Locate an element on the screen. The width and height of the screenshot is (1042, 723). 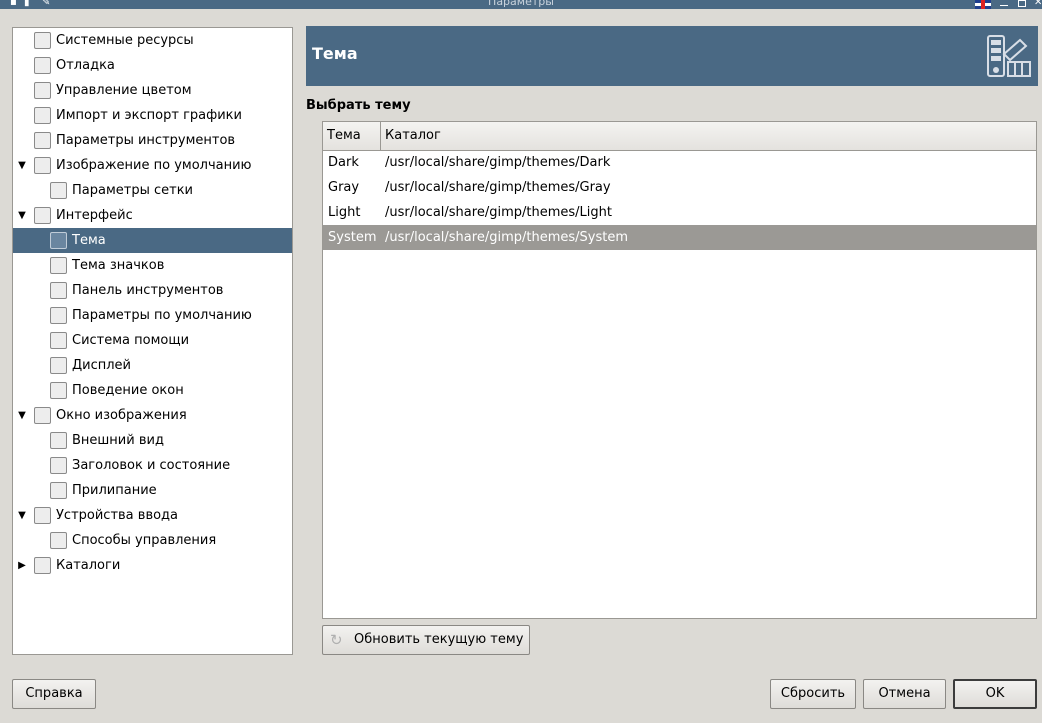
tree-item-toolbox: Панель инструментов is located at coordinates (152, 290).